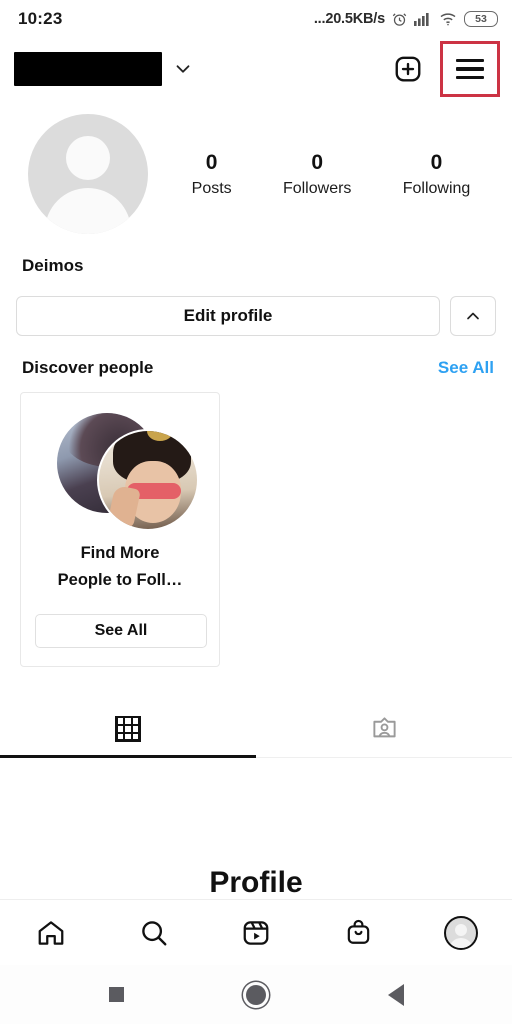 This screenshot has height=1024, width=512. What do you see at coordinates (211, 189) in the screenshot?
I see `stat-posts-label: Posts` at bounding box center [211, 189].